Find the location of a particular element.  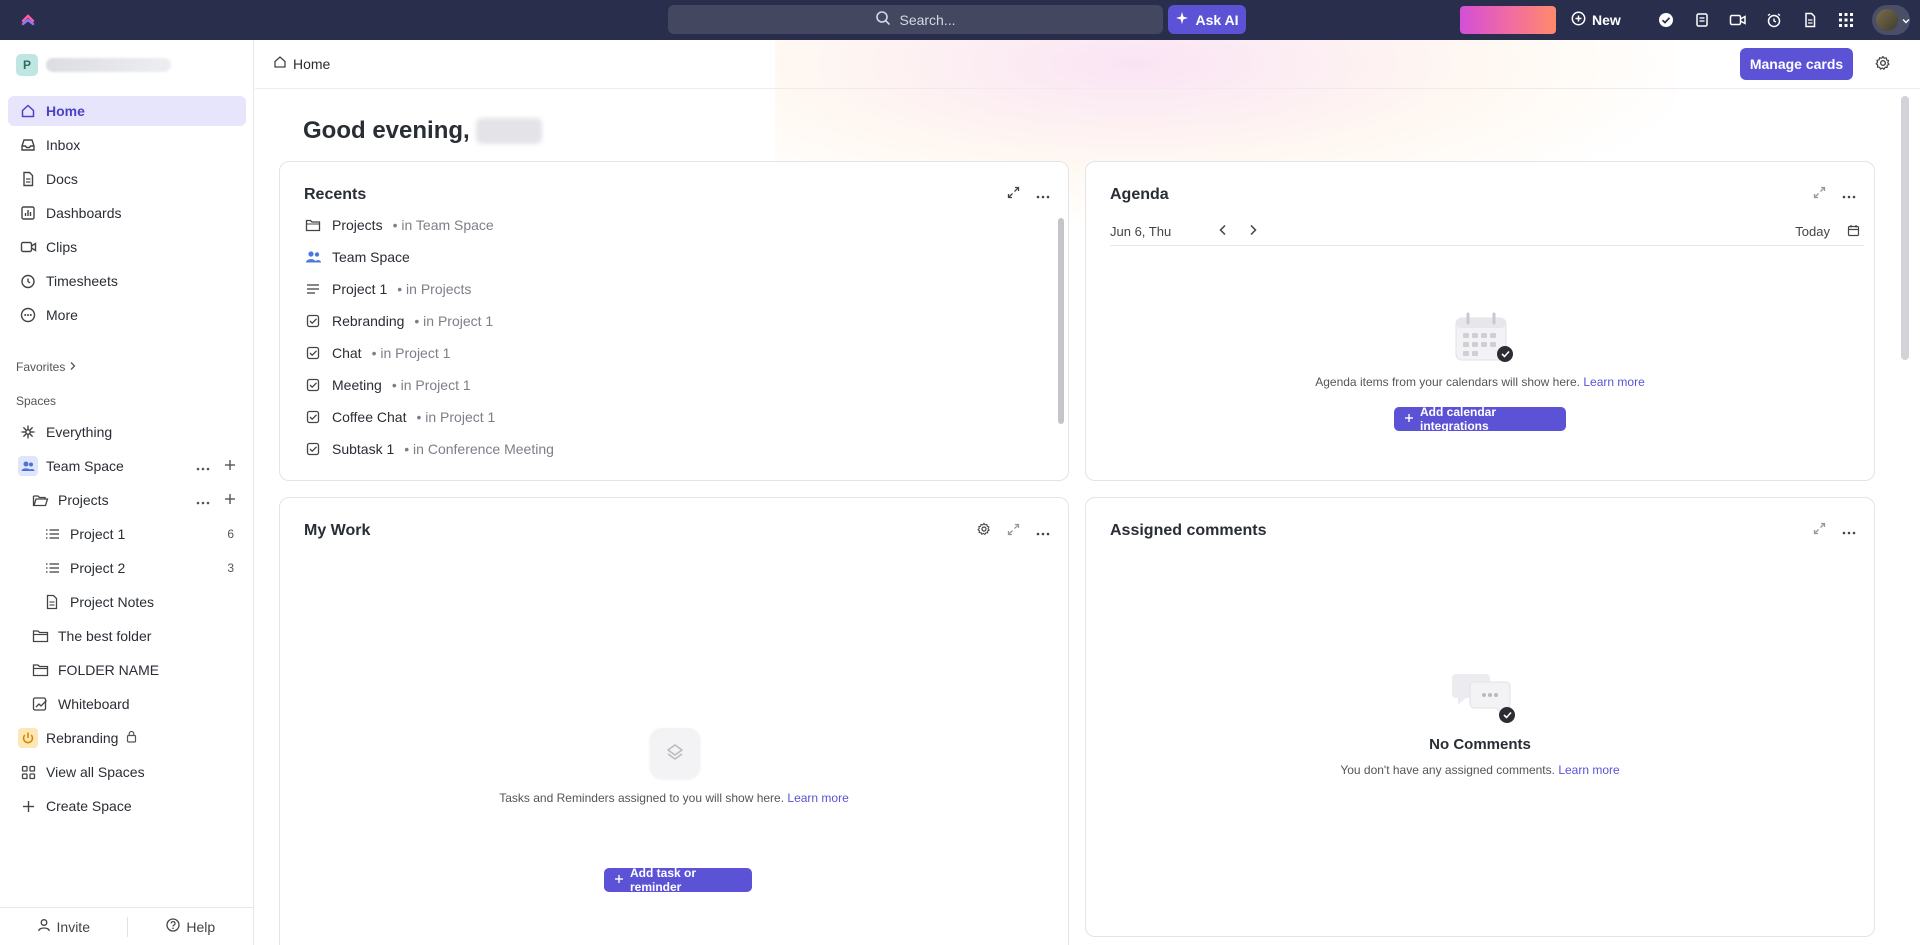

whiteboard-icon is located at coordinates (40, 704).